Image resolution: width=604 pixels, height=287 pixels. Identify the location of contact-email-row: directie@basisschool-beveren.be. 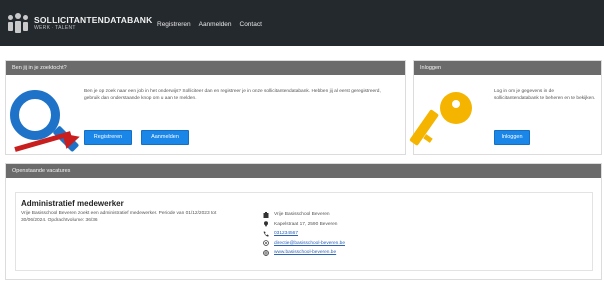
(304, 244).